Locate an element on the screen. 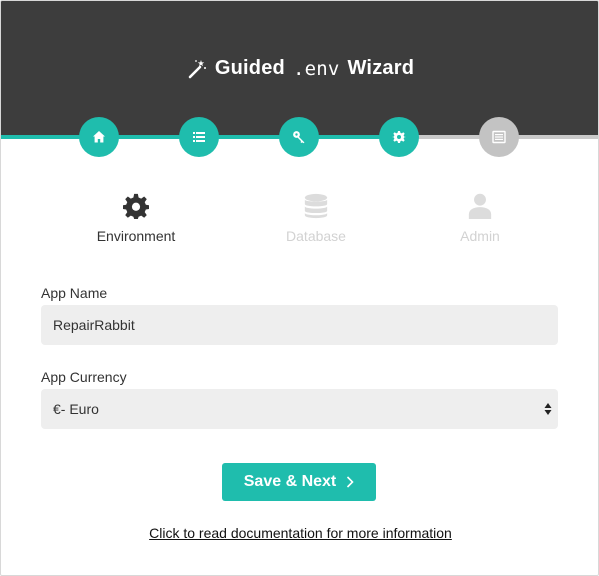  save-next-button: Save & Next is located at coordinates (299, 482).